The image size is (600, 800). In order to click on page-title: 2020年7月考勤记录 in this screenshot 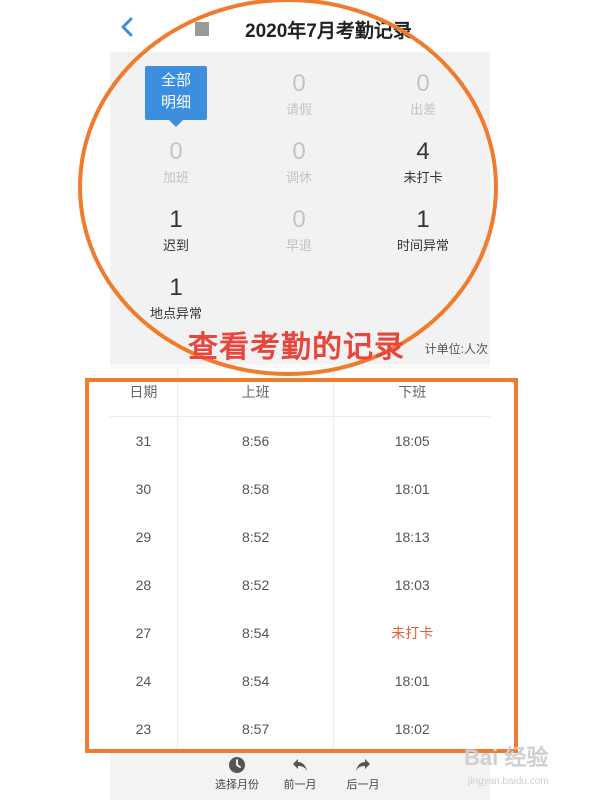, I will do `click(328, 31)`.